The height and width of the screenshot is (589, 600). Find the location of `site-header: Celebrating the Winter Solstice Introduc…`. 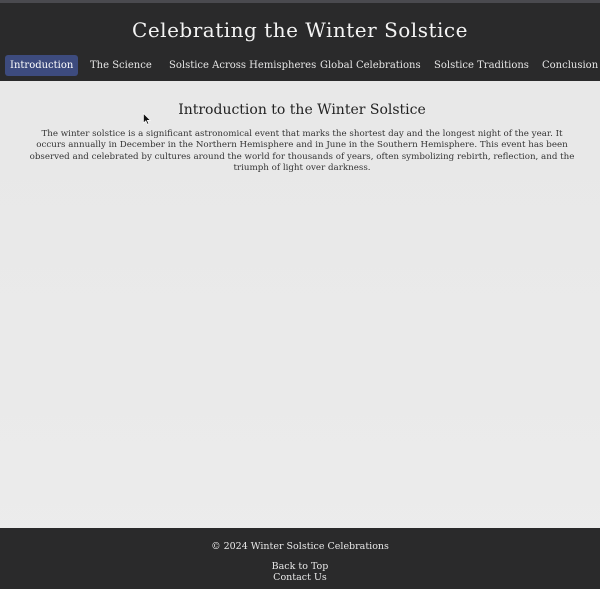

site-header: Celebrating the Winter Solstice Introduc… is located at coordinates (300, 40).